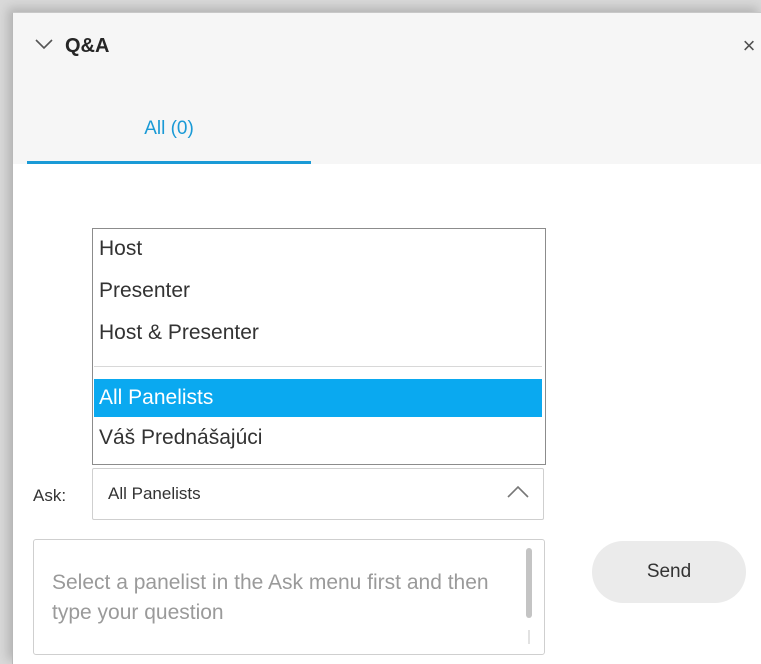  Describe the element at coordinates (318, 438) in the screenshot. I see `dropdown-option-vas-prednasajuci: Váš Prednášajúci` at that location.